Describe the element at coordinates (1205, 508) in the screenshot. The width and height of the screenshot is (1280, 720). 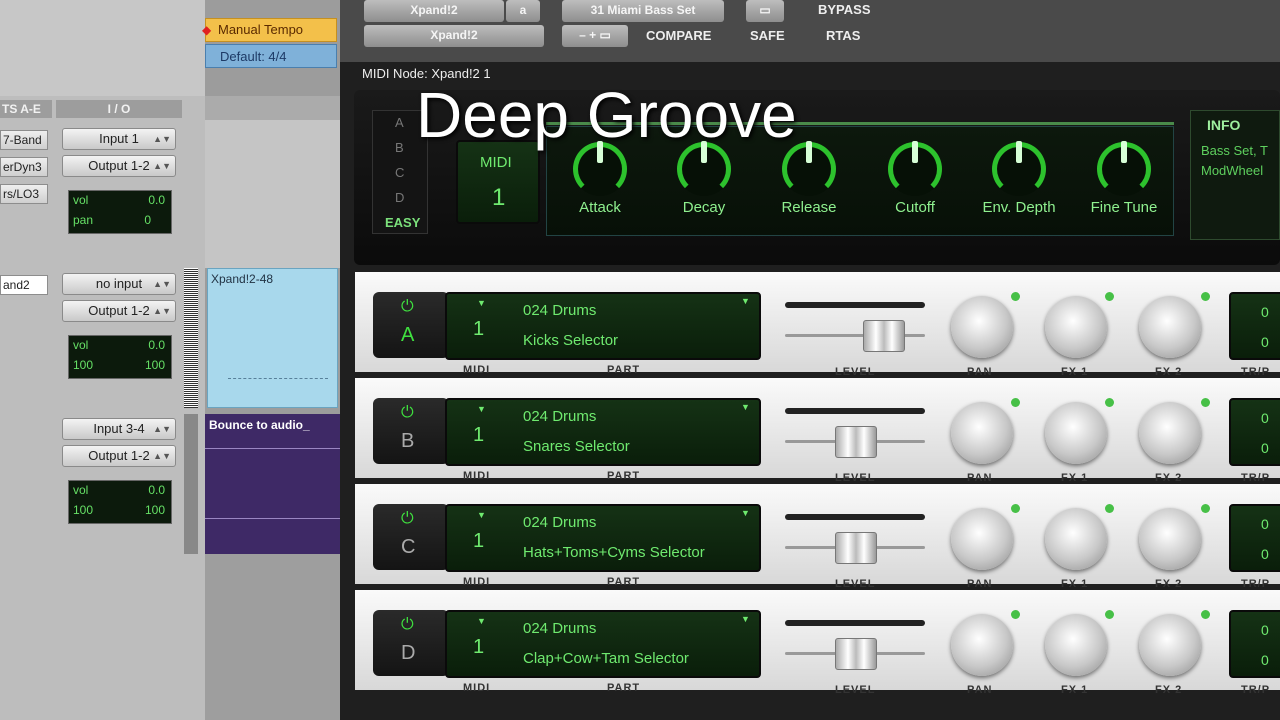
I see `fx2-knob-indicator` at that location.